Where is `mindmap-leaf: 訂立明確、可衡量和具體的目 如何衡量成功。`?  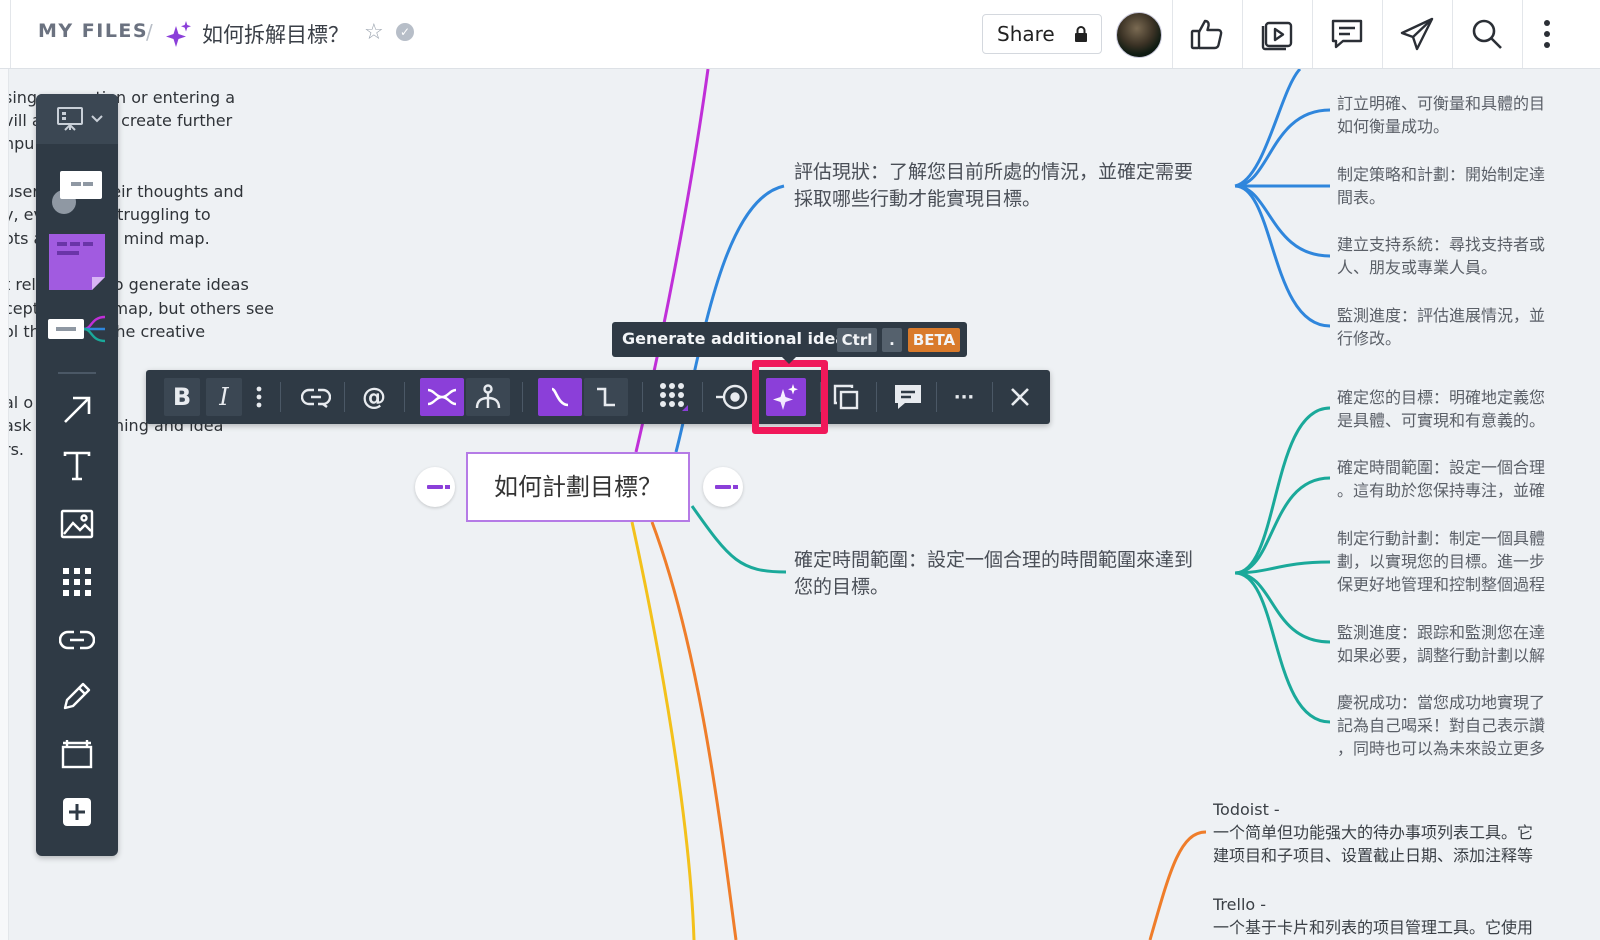 mindmap-leaf: 訂立明確、可衡量和具體的目 如何衡量成功。 is located at coordinates (1457, 115).